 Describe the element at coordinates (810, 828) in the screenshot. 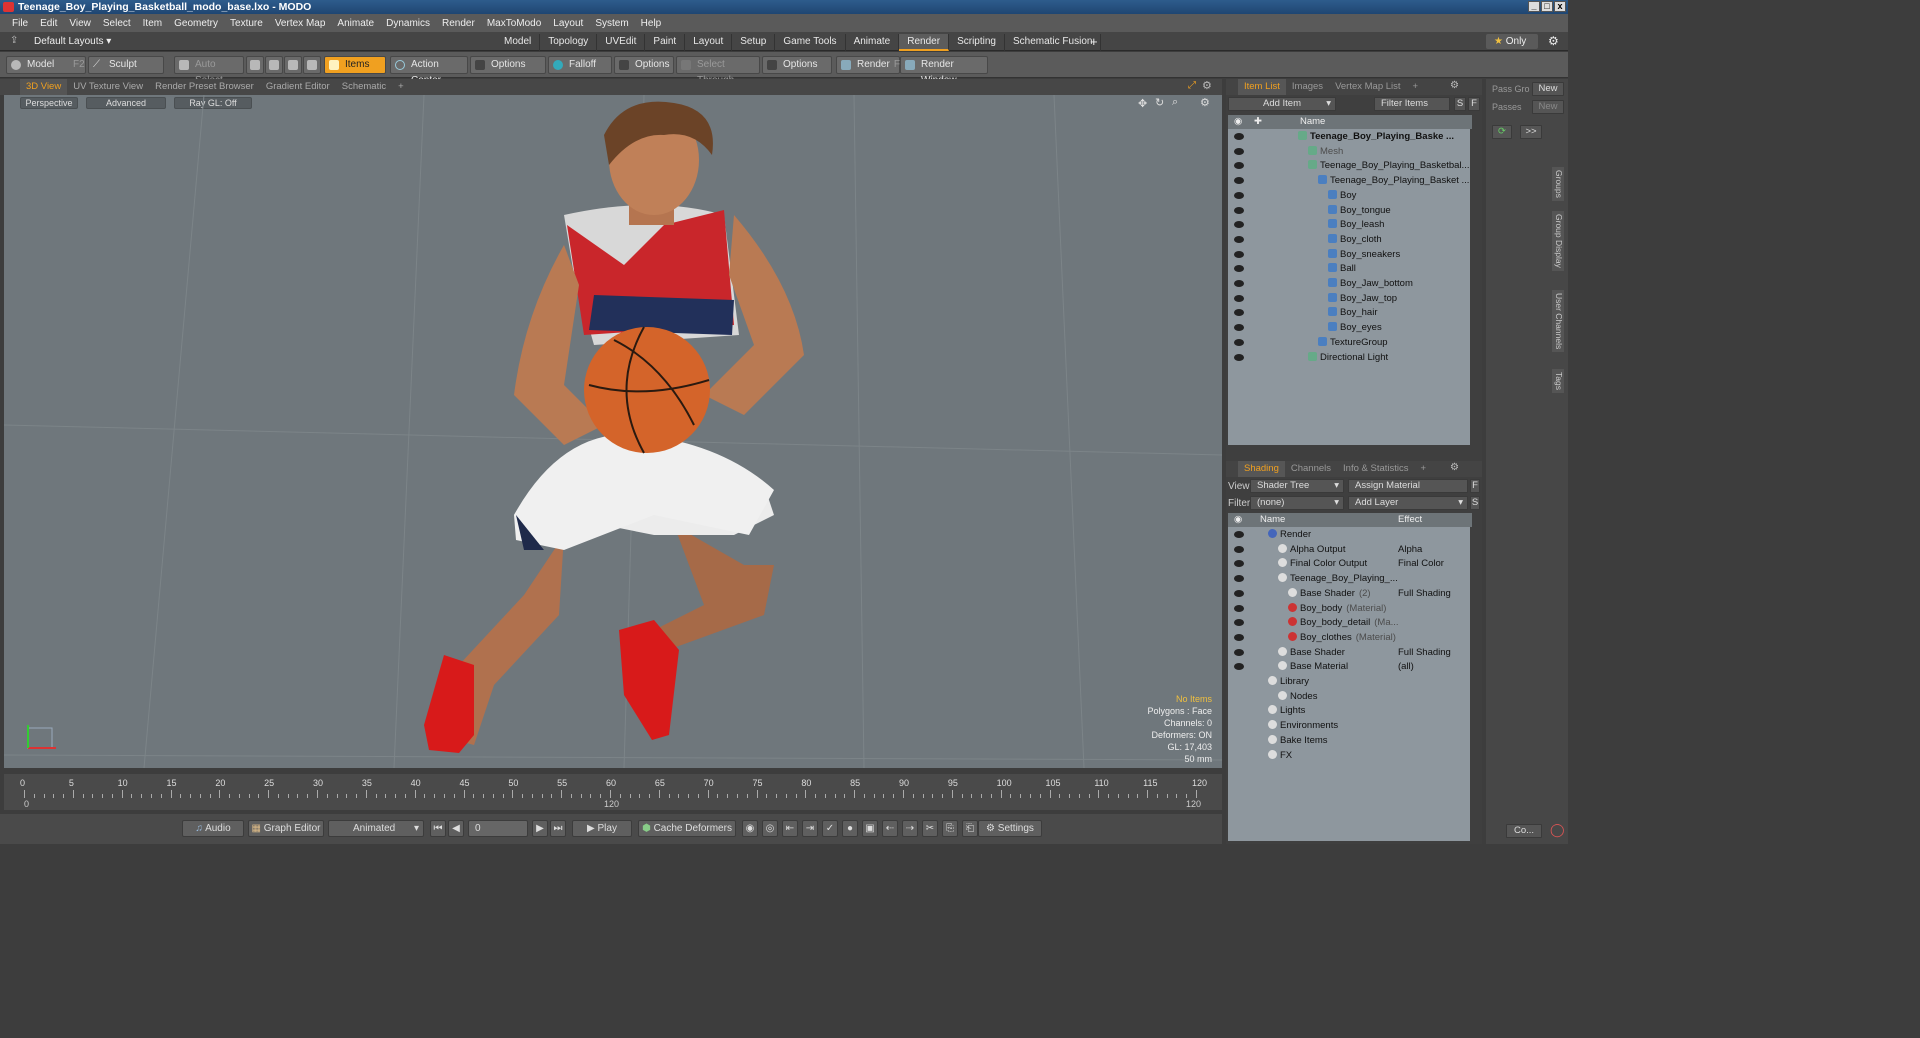

I see `next-key-button: ⇥` at that location.